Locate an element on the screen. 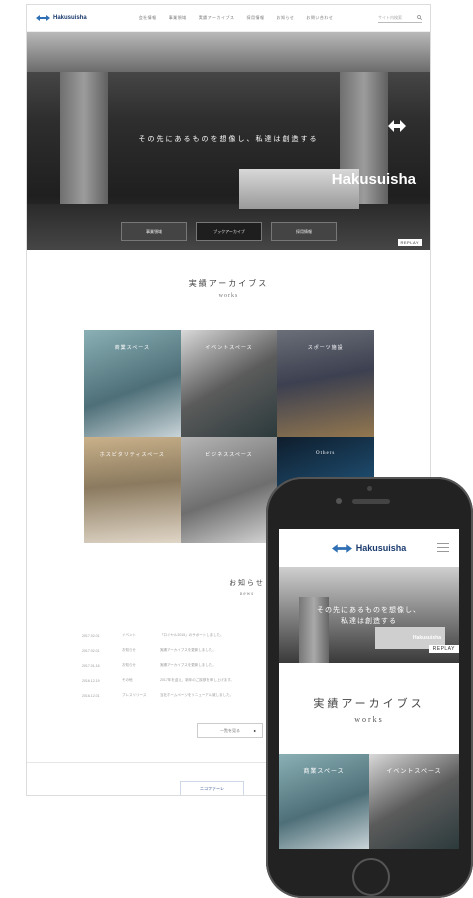 This screenshot has height=898, width=473. hero-thumb-business: 事業領域 is located at coordinates (154, 231).